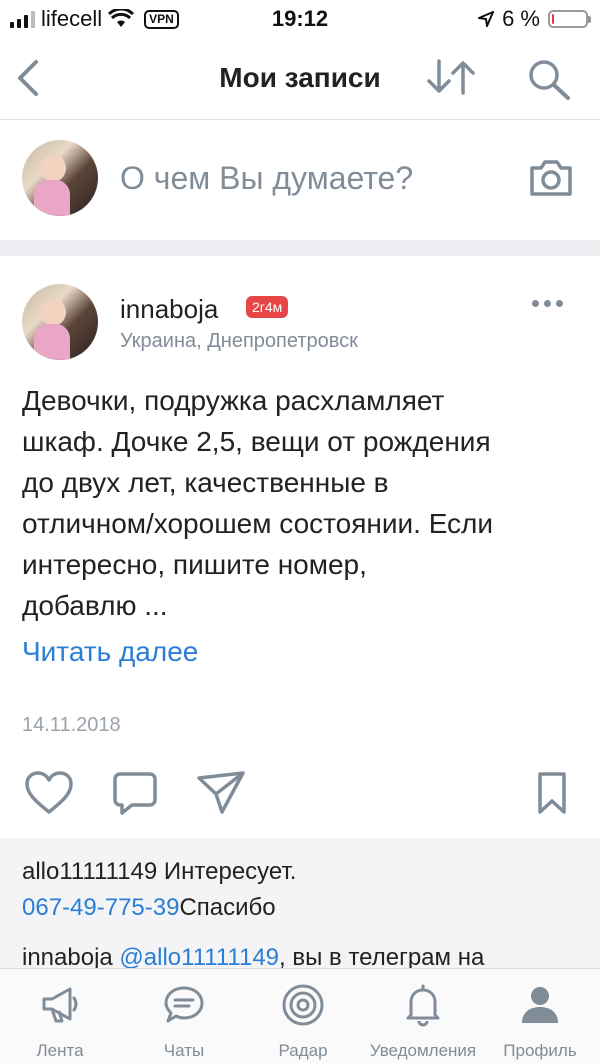  Describe the element at coordinates (549, 79) in the screenshot. I see `search-icon` at that location.